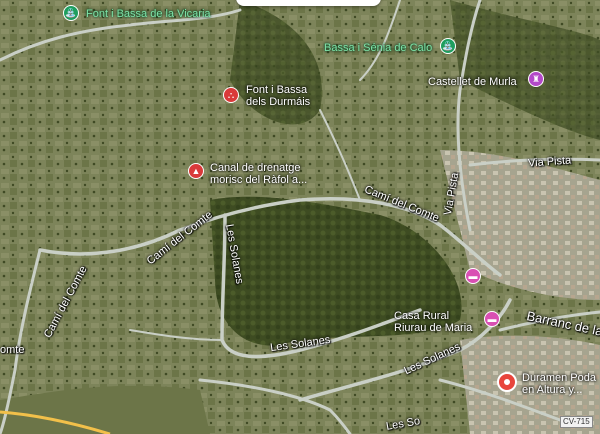  I want to click on search-bar-edge, so click(308, 3).